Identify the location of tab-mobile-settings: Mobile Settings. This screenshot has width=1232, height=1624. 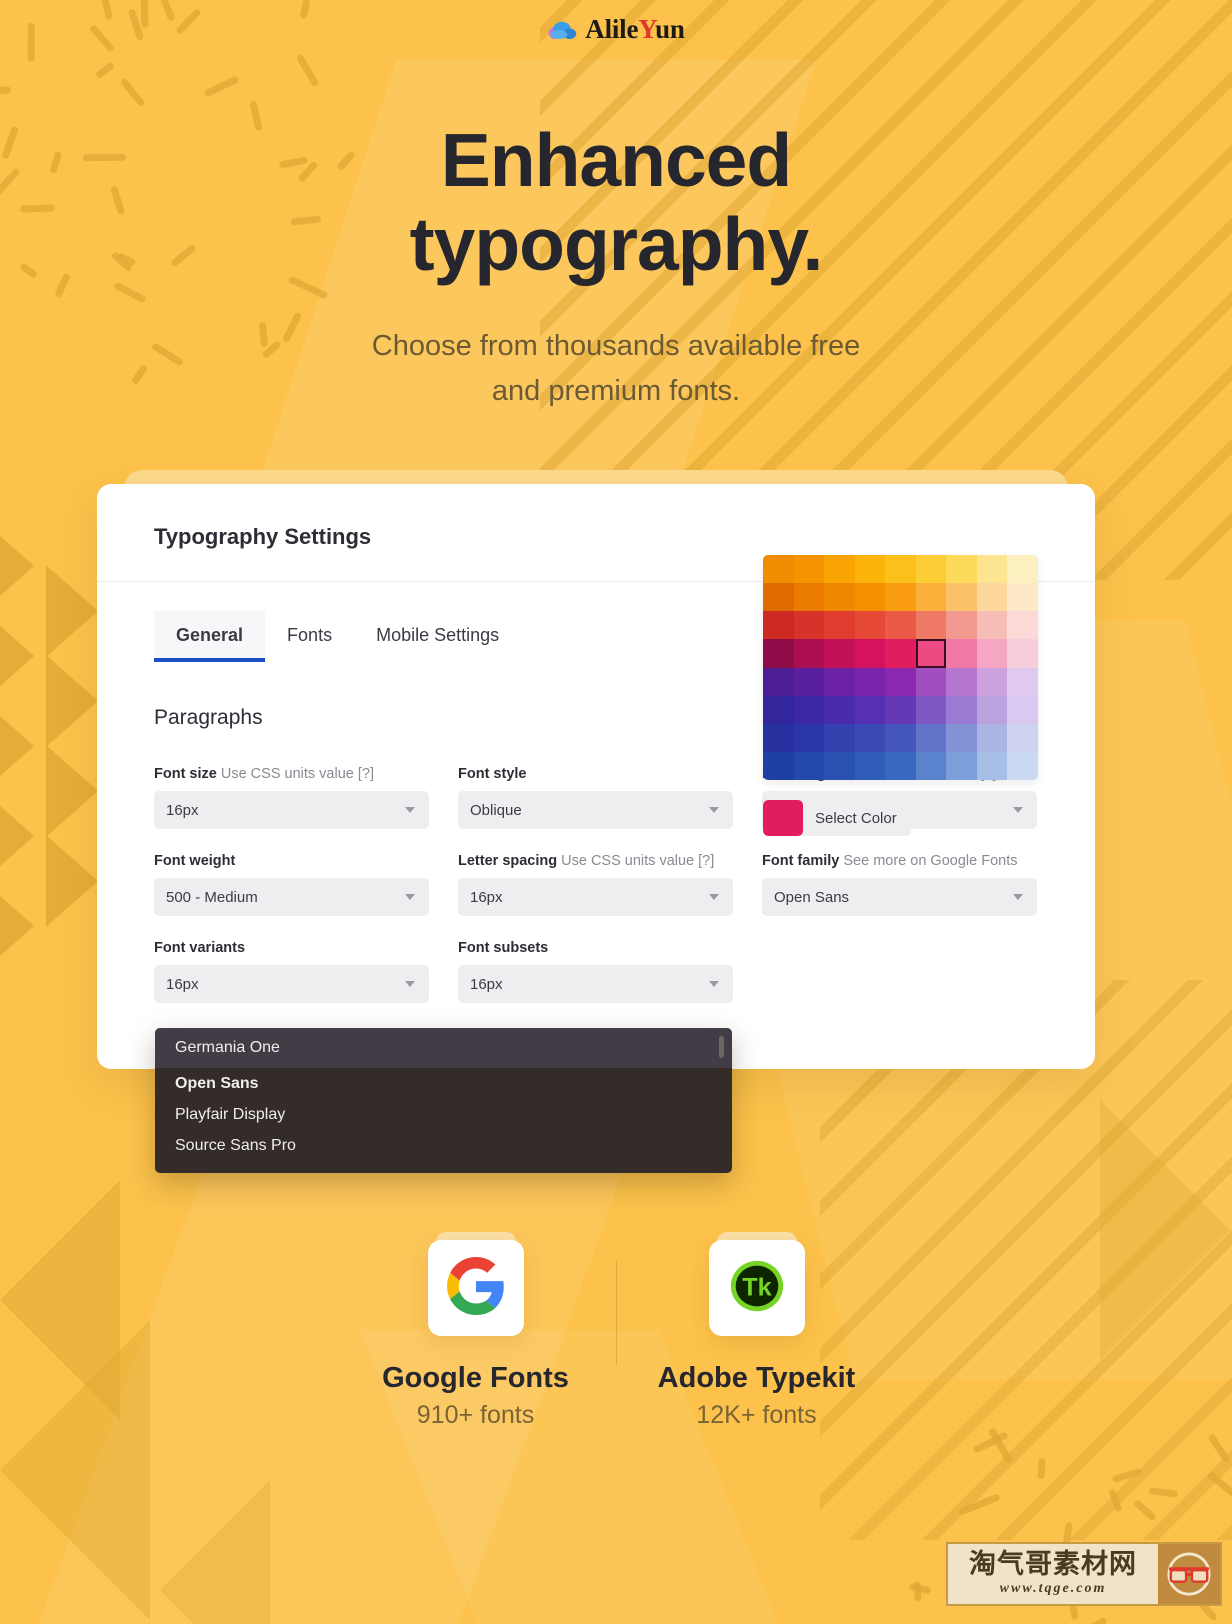
(437, 636).